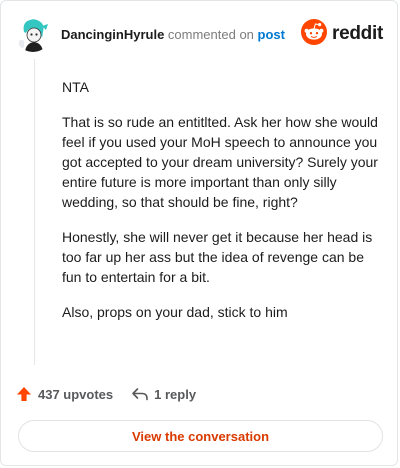  Describe the element at coordinates (34, 212) in the screenshot. I see `thread-line` at that location.